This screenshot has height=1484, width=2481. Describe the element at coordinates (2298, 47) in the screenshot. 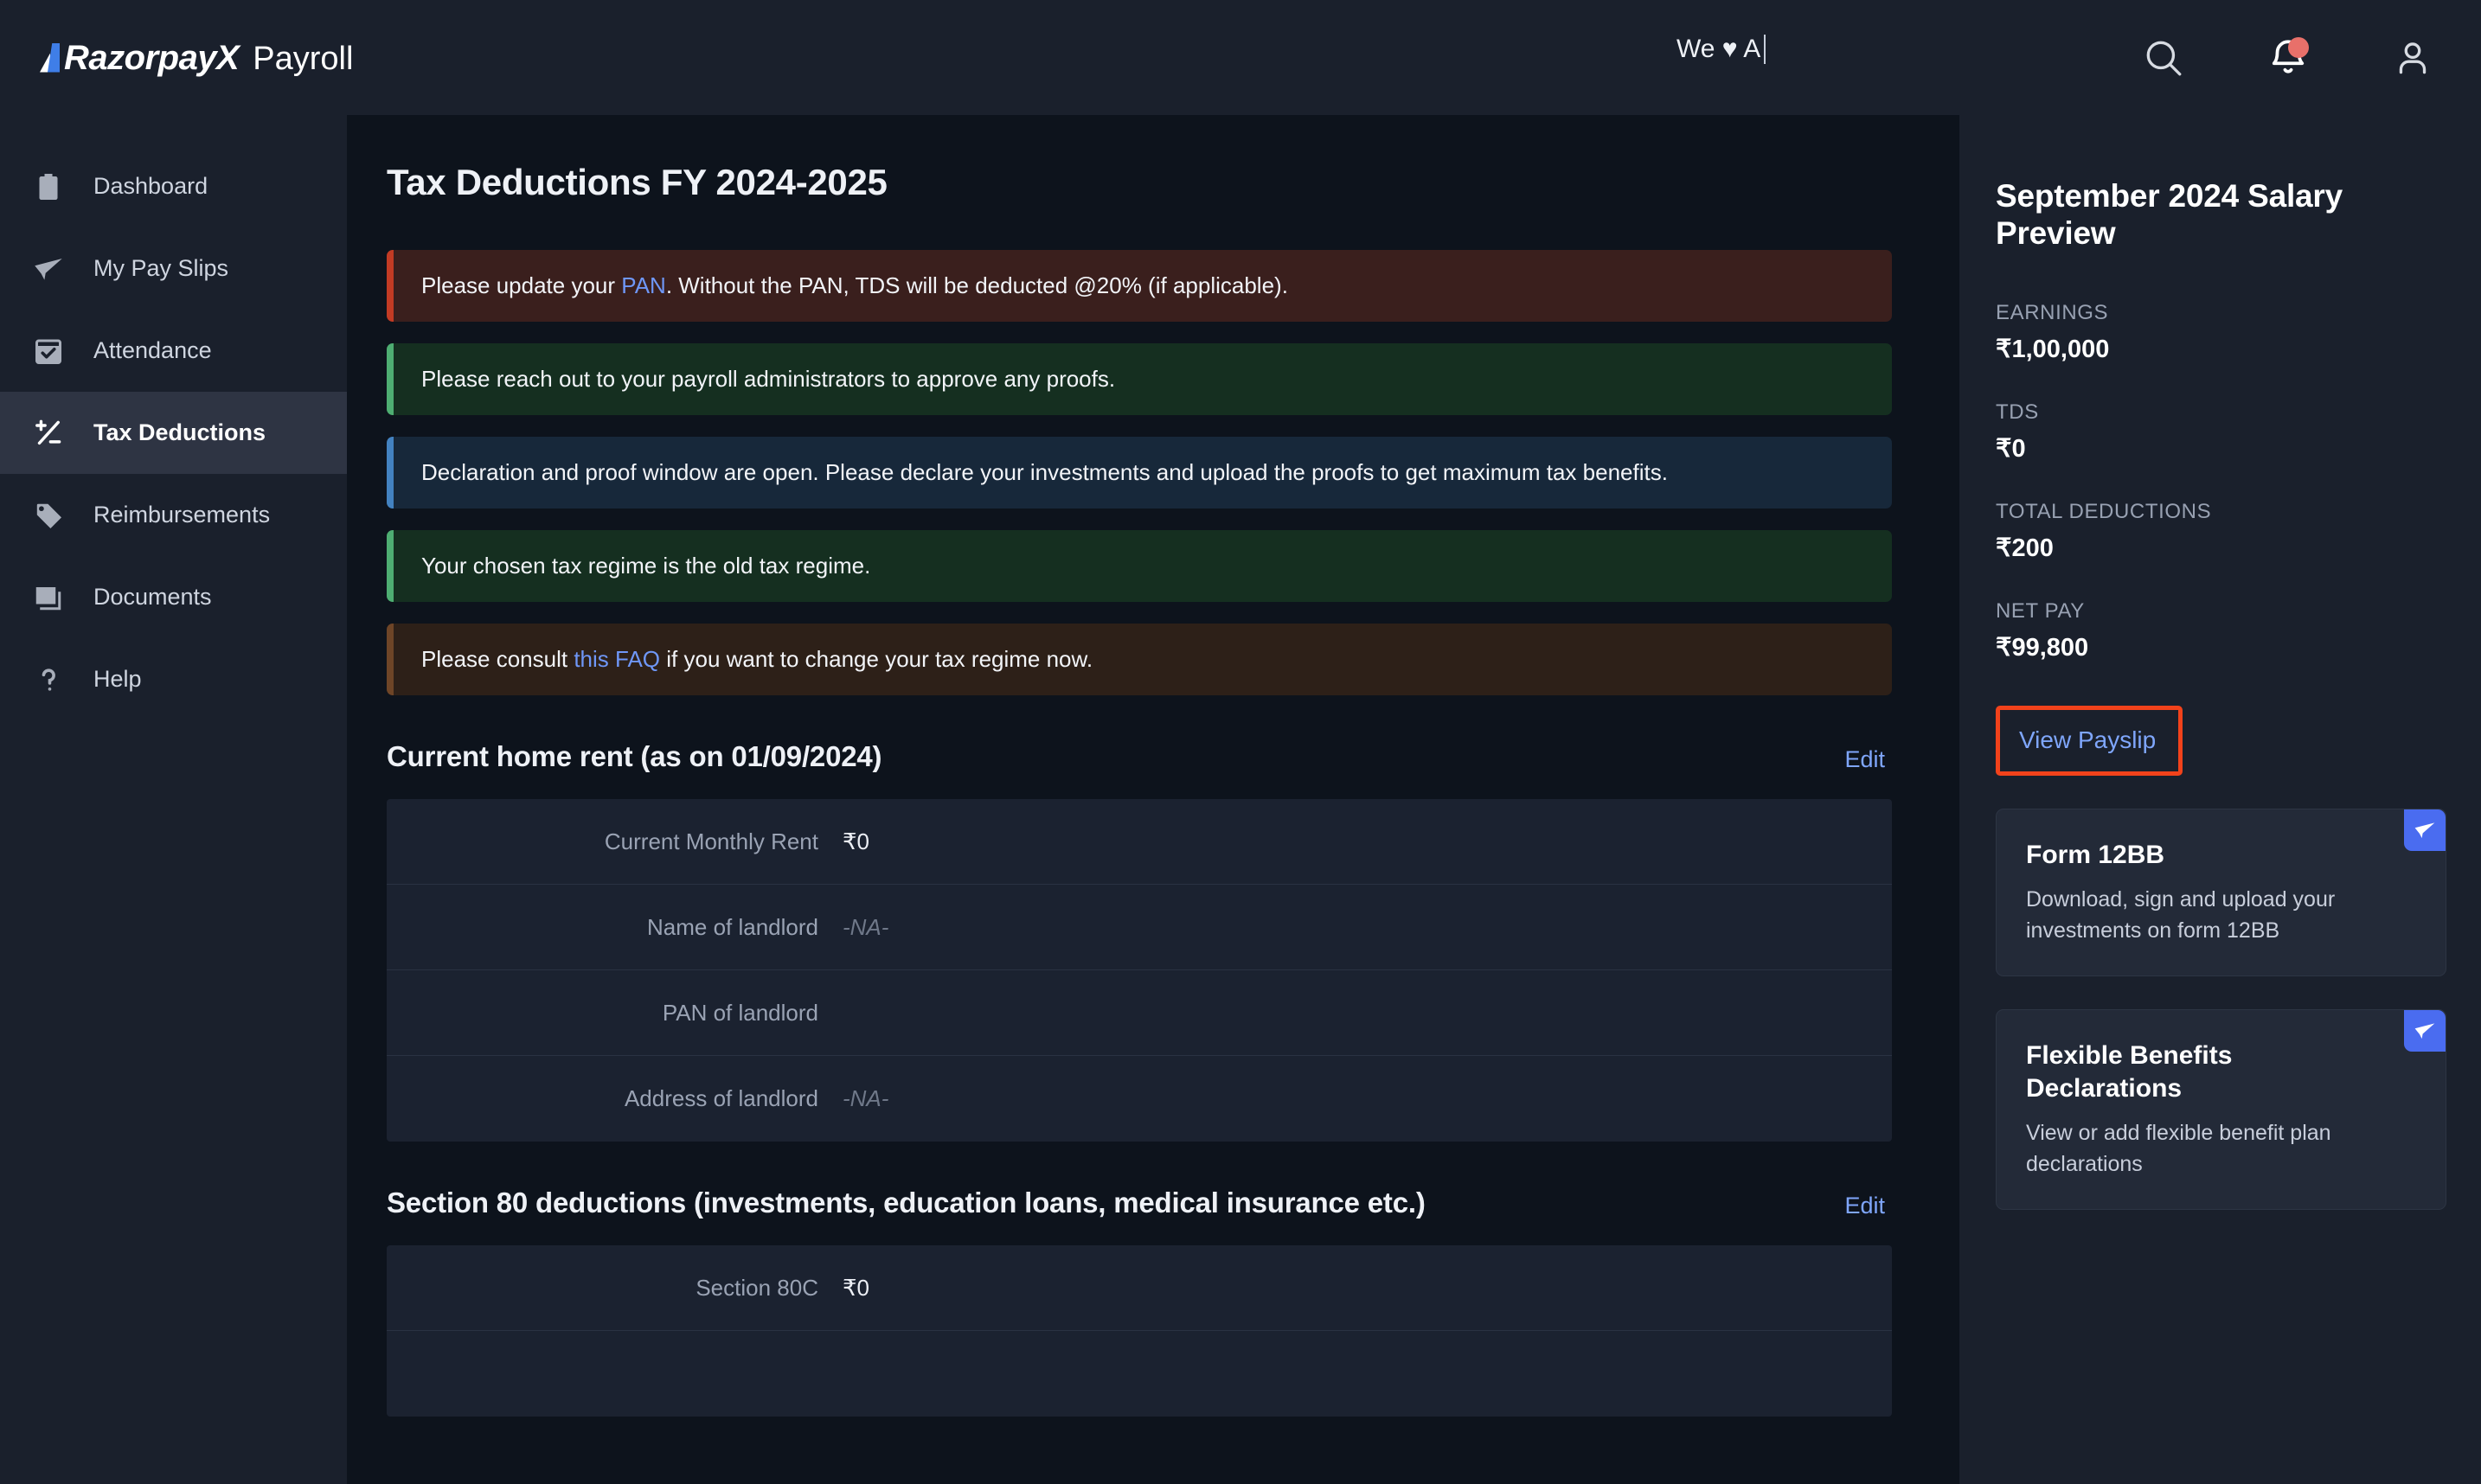

I see `notification-badge` at that location.